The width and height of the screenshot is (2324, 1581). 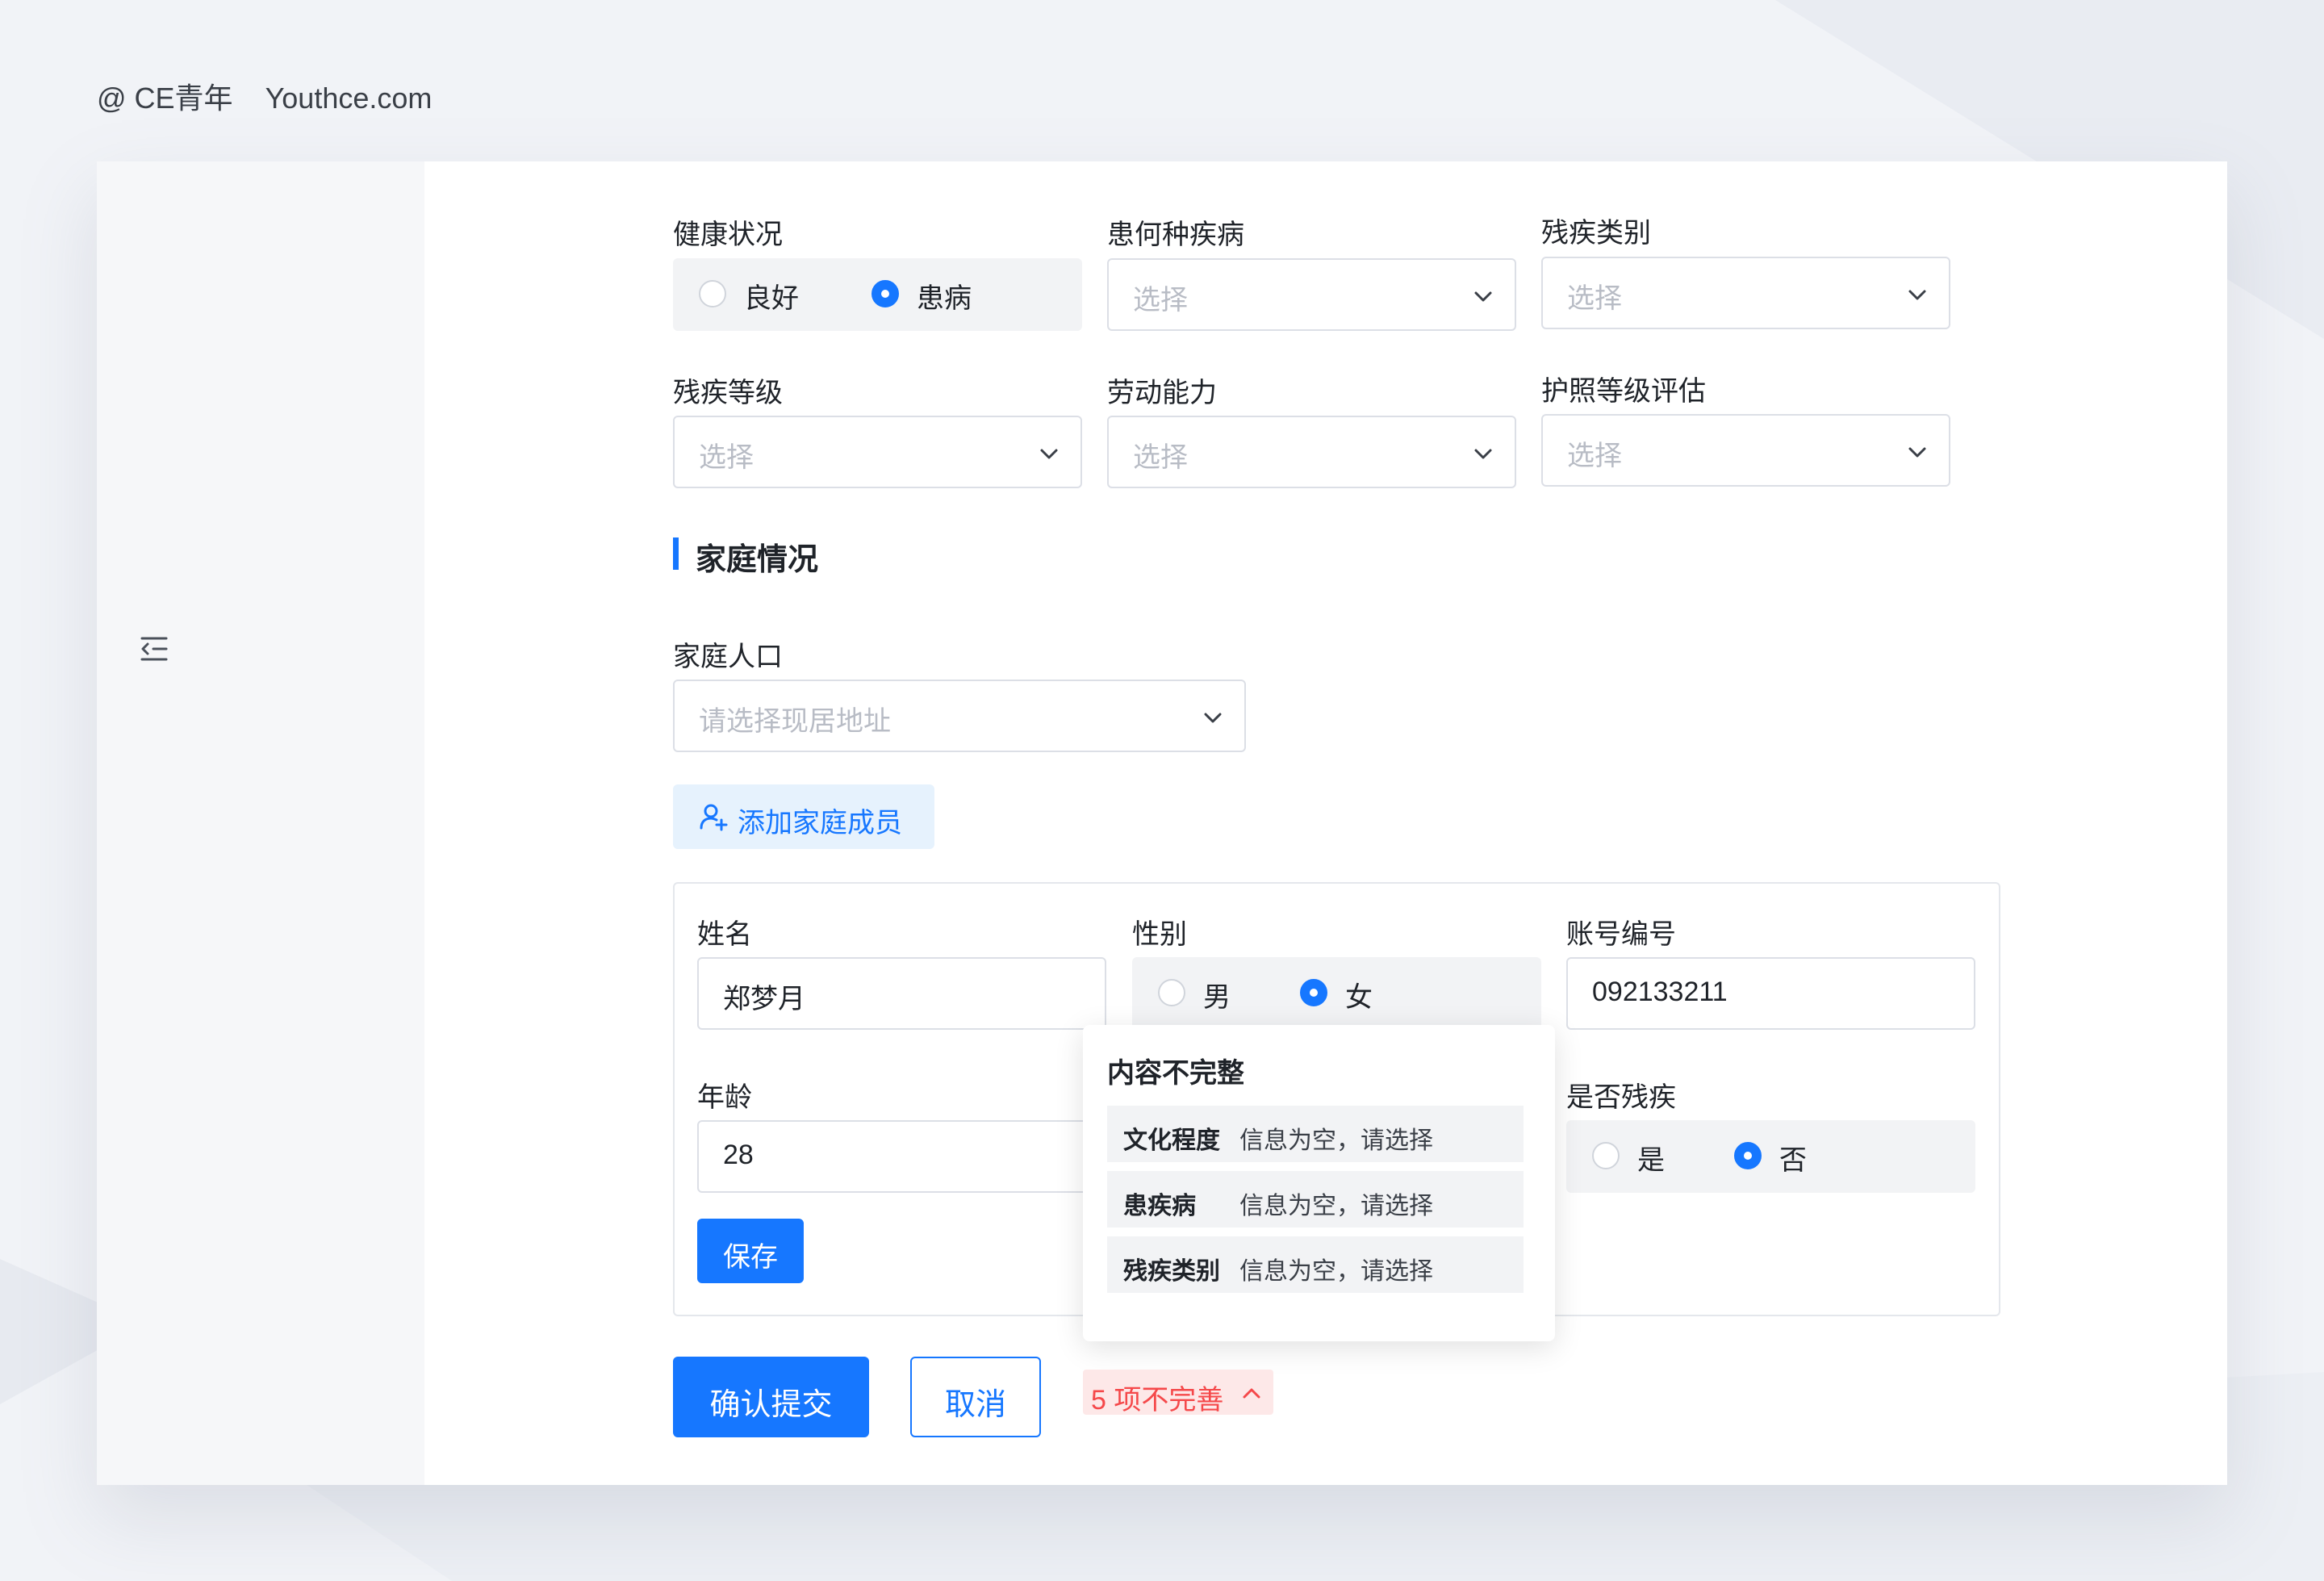 What do you see at coordinates (165, 98) in the screenshot?
I see `watermark-handle: @ CE青年` at bounding box center [165, 98].